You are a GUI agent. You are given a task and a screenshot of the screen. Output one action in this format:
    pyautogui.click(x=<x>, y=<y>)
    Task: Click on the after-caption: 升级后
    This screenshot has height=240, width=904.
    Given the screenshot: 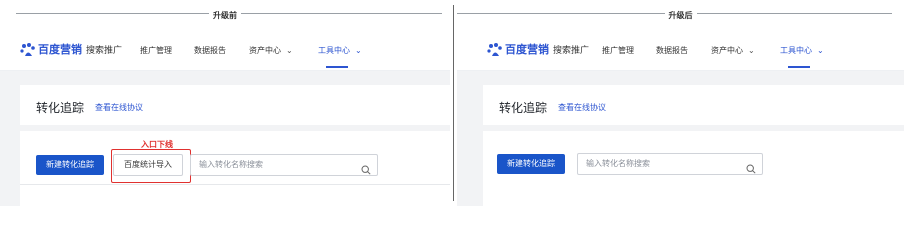 What is the action you would take?
    pyautogui.click(x=680, y=15)
    